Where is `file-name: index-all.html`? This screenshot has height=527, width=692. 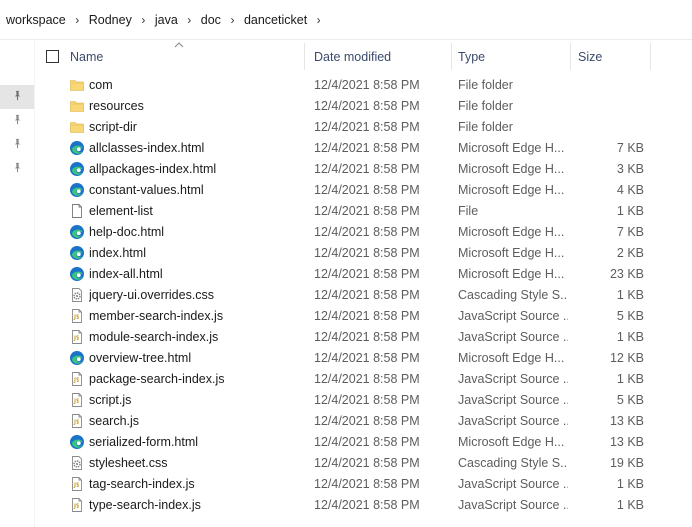
file-name: index-all.html is located at coordinates (126, 274).